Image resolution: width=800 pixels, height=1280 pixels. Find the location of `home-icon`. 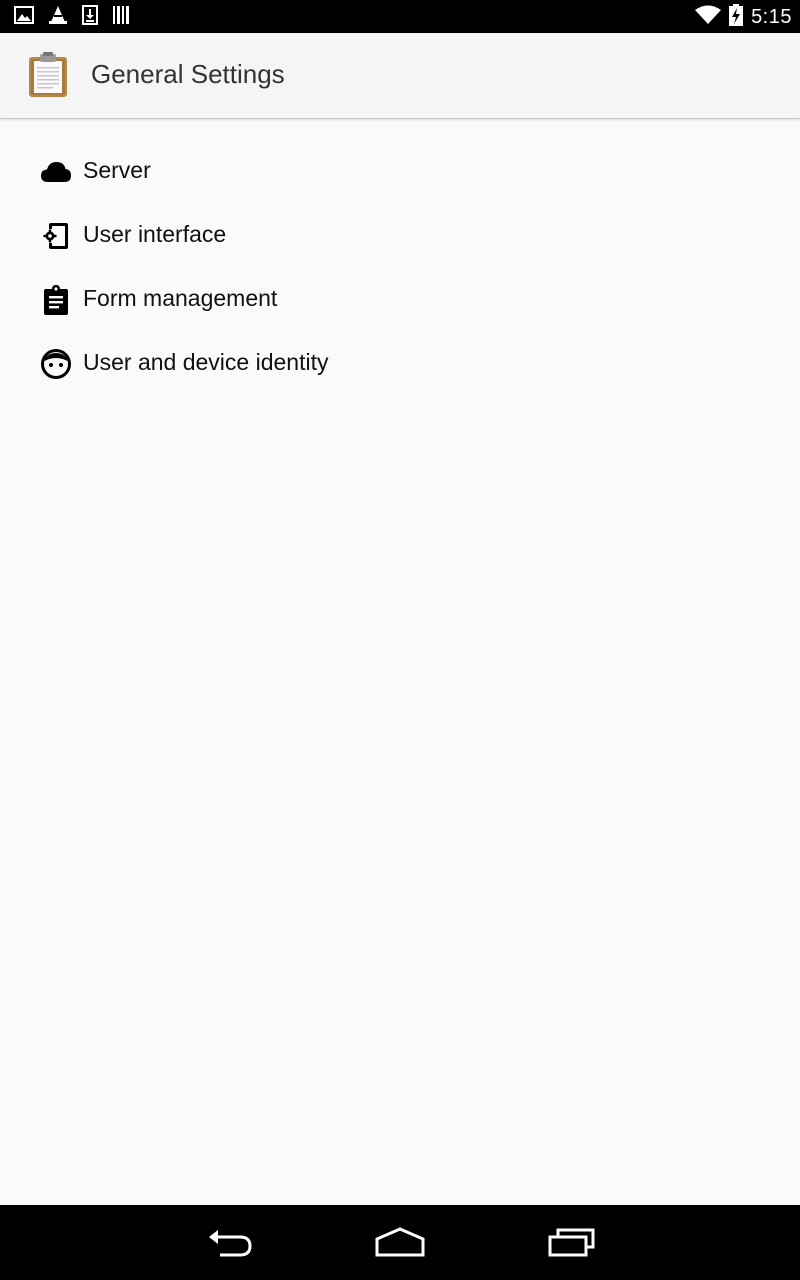

home-icon is located at coordinates (400, 1242).